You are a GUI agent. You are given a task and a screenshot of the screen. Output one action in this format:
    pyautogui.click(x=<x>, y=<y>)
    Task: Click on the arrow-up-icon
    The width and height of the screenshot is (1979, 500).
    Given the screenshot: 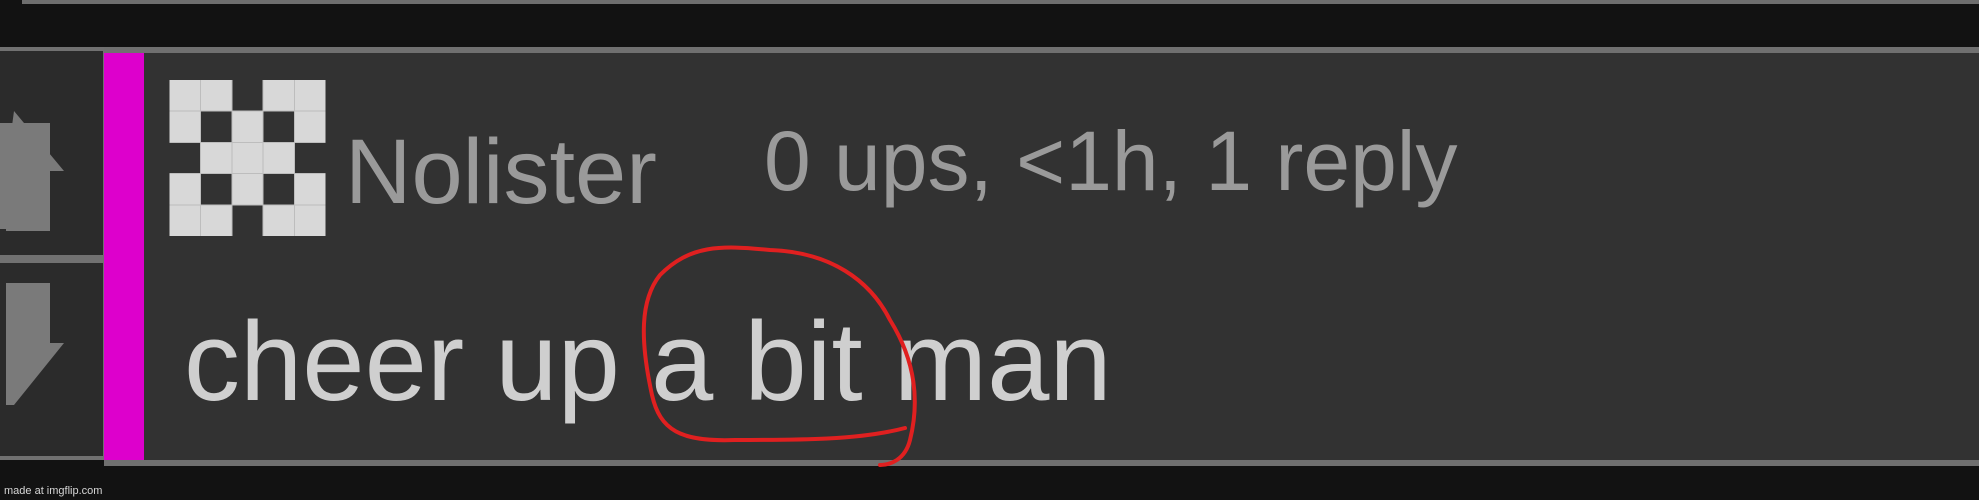 What is the action you would take?
    pyautogui.click(x=32, y=171)
    